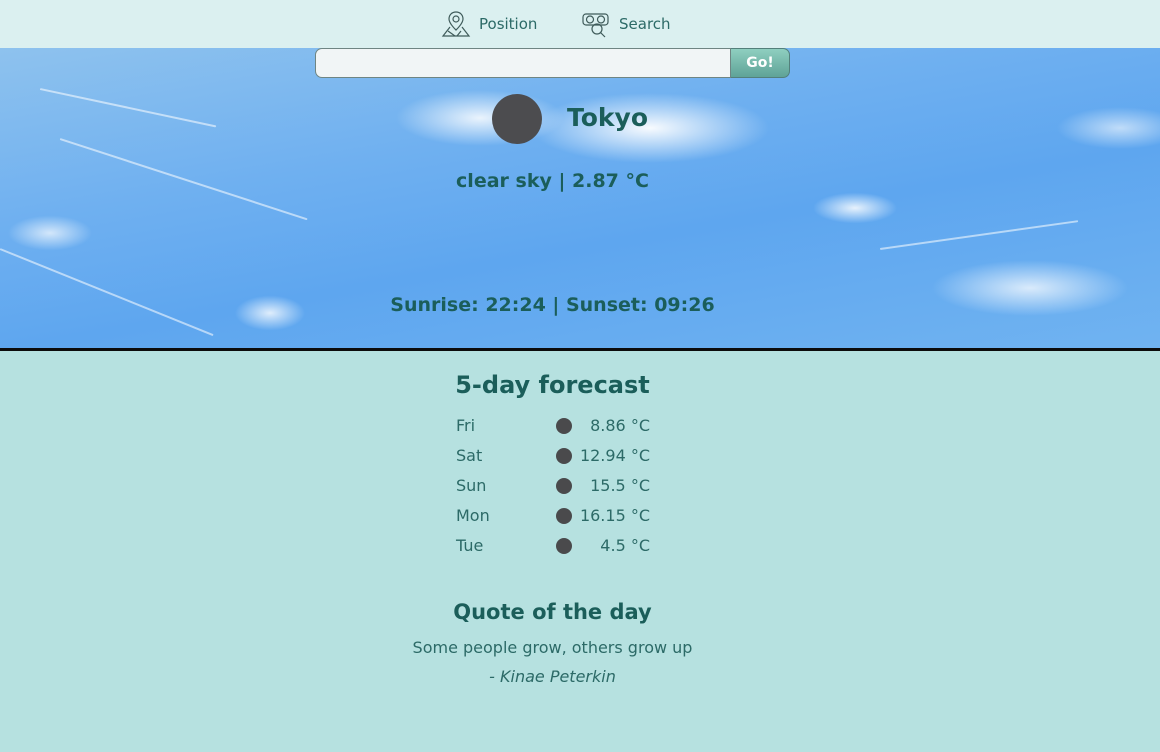 This screenshot has width=1160, height=752. What do you see at coordinates (580, 24) in the screenshot?
I see `top-nav: Position Search` at bounding box center [580, 24].